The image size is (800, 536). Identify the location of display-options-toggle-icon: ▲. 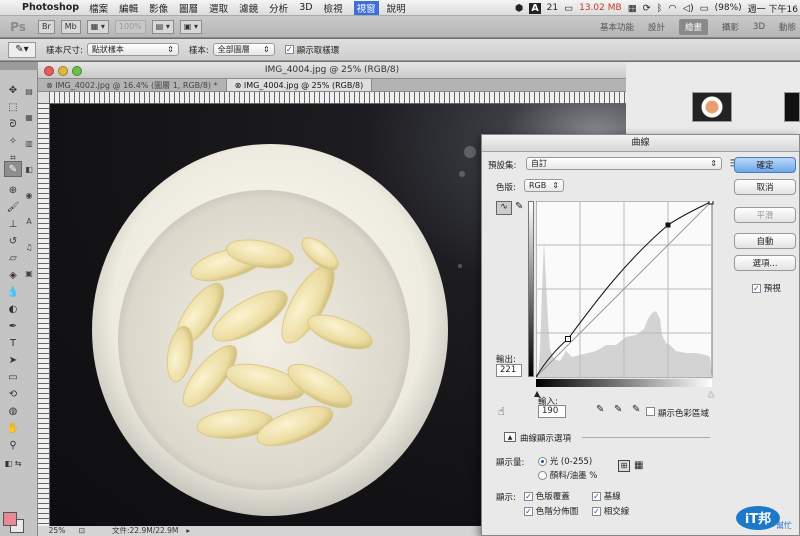
(510, 437).